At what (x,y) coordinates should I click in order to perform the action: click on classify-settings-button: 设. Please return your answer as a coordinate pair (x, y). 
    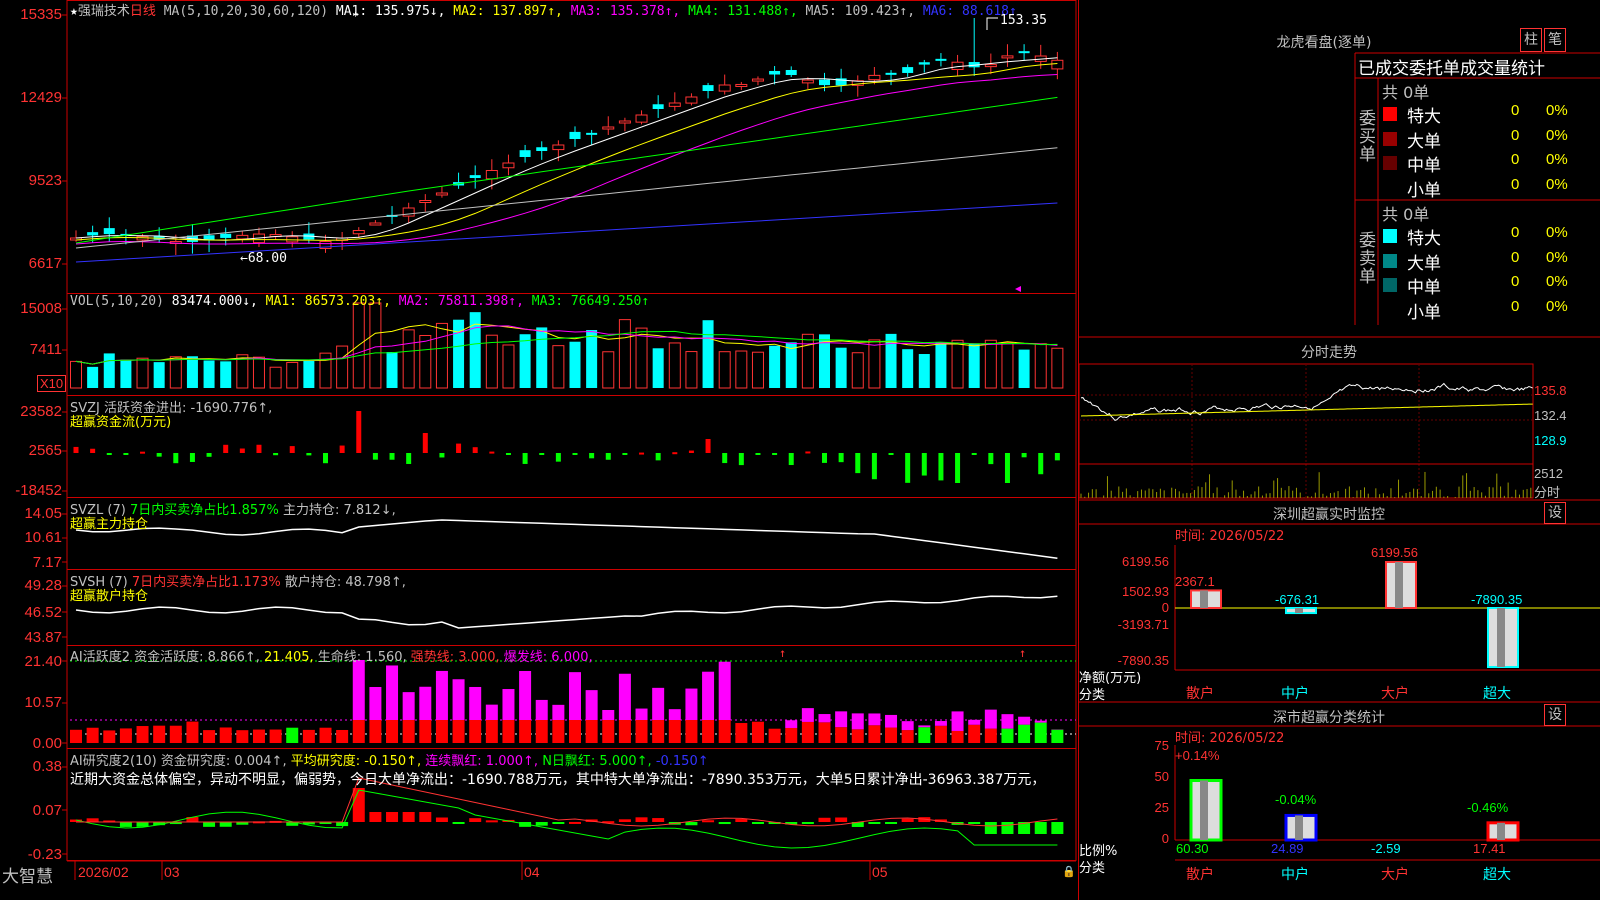
    Looking at the image, I should click on (1555, 715).